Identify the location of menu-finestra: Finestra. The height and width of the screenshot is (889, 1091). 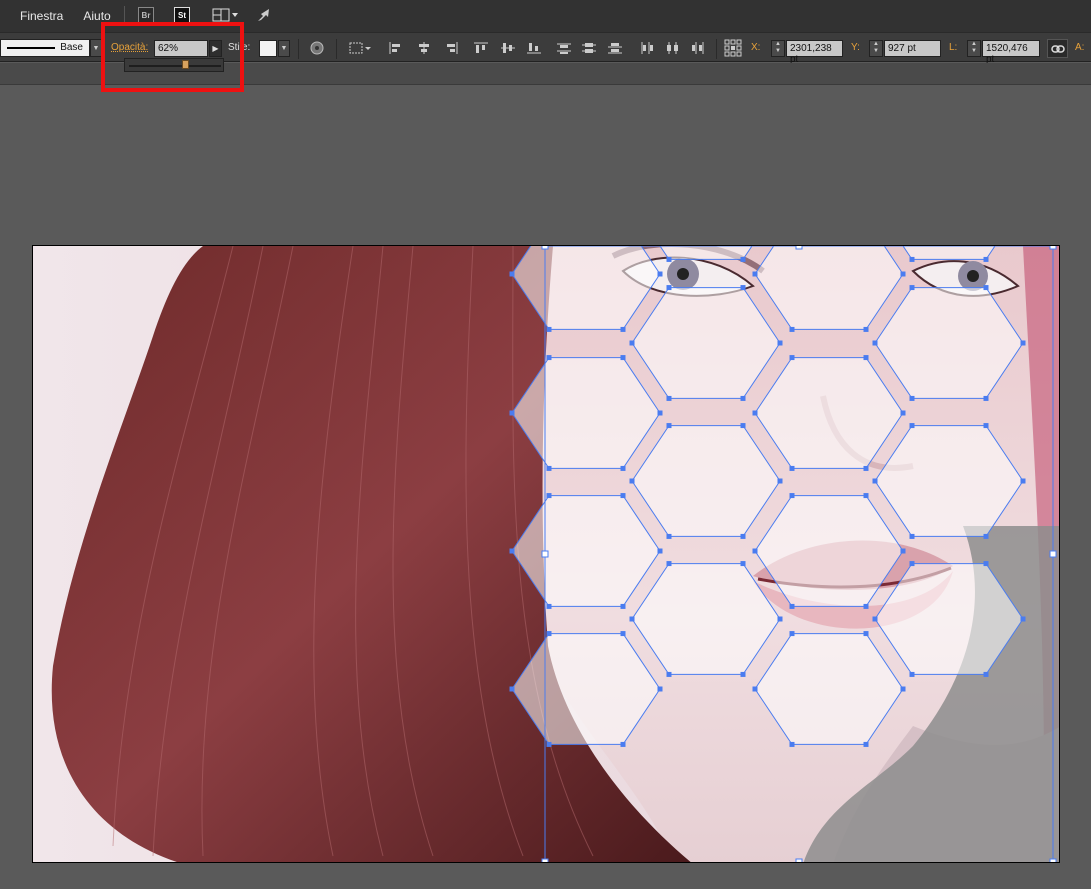
(41, 16).